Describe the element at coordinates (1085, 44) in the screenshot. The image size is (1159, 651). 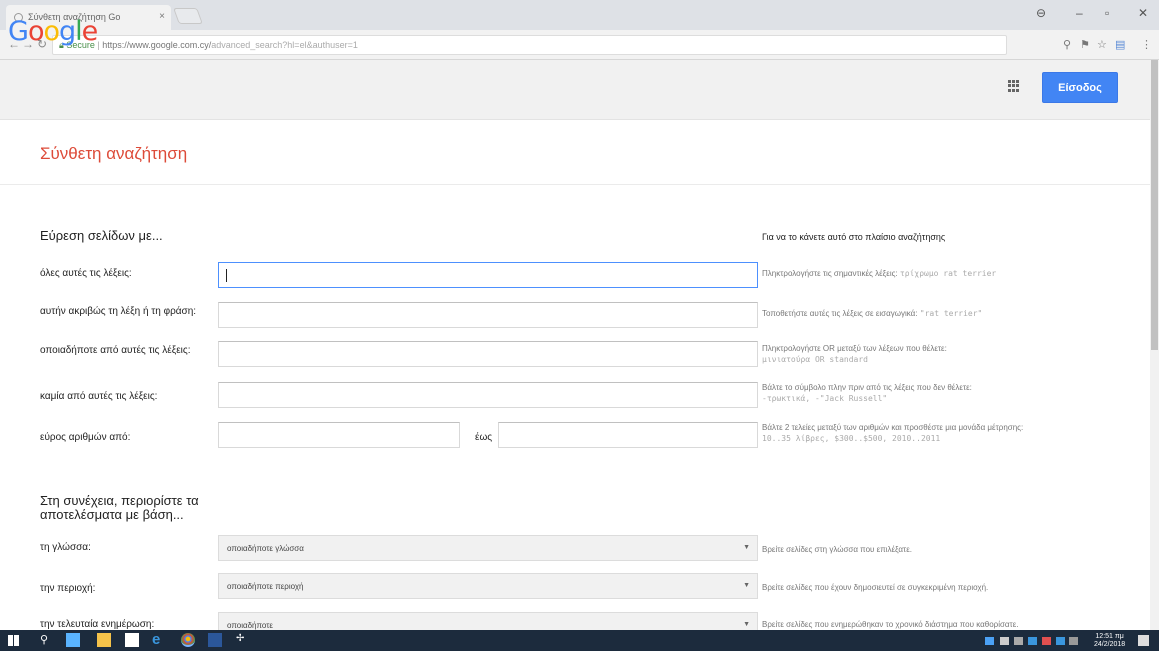
I see `extension-icon: ⚑` at that location.